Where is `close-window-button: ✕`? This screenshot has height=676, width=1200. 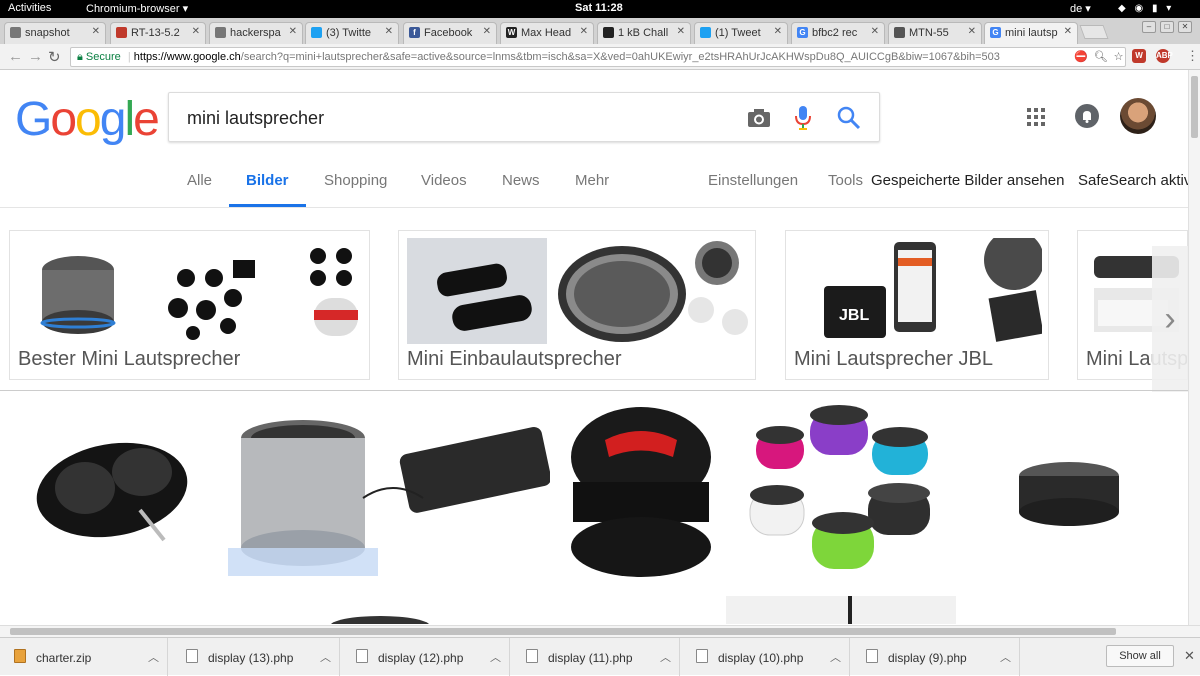 close-window-button: ✕ is located at coordinates (1185, 27).